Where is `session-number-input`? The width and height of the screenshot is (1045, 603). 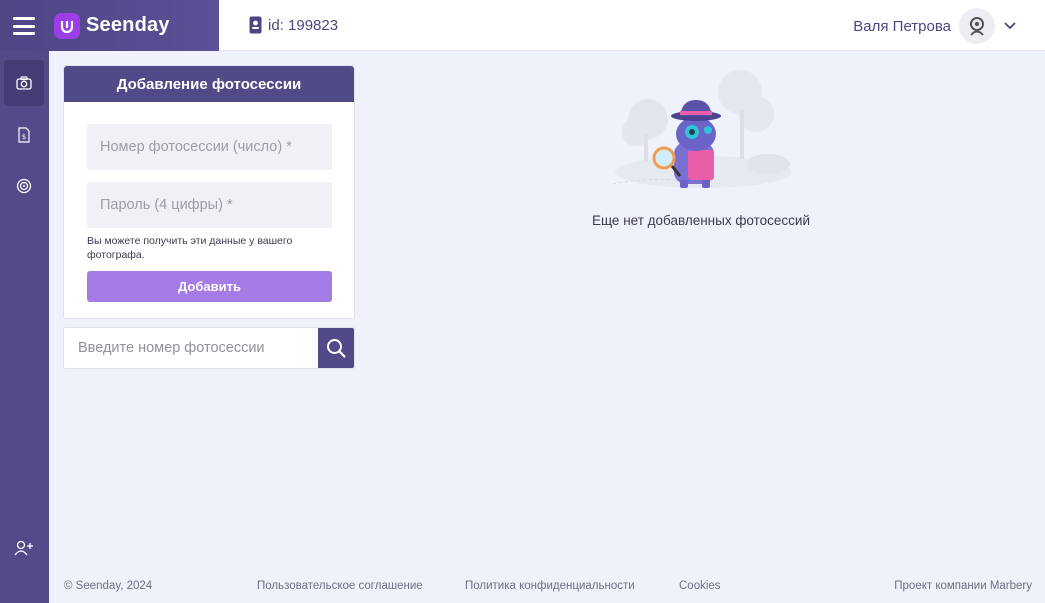
session-number-input is located at coordinates (209, 147).